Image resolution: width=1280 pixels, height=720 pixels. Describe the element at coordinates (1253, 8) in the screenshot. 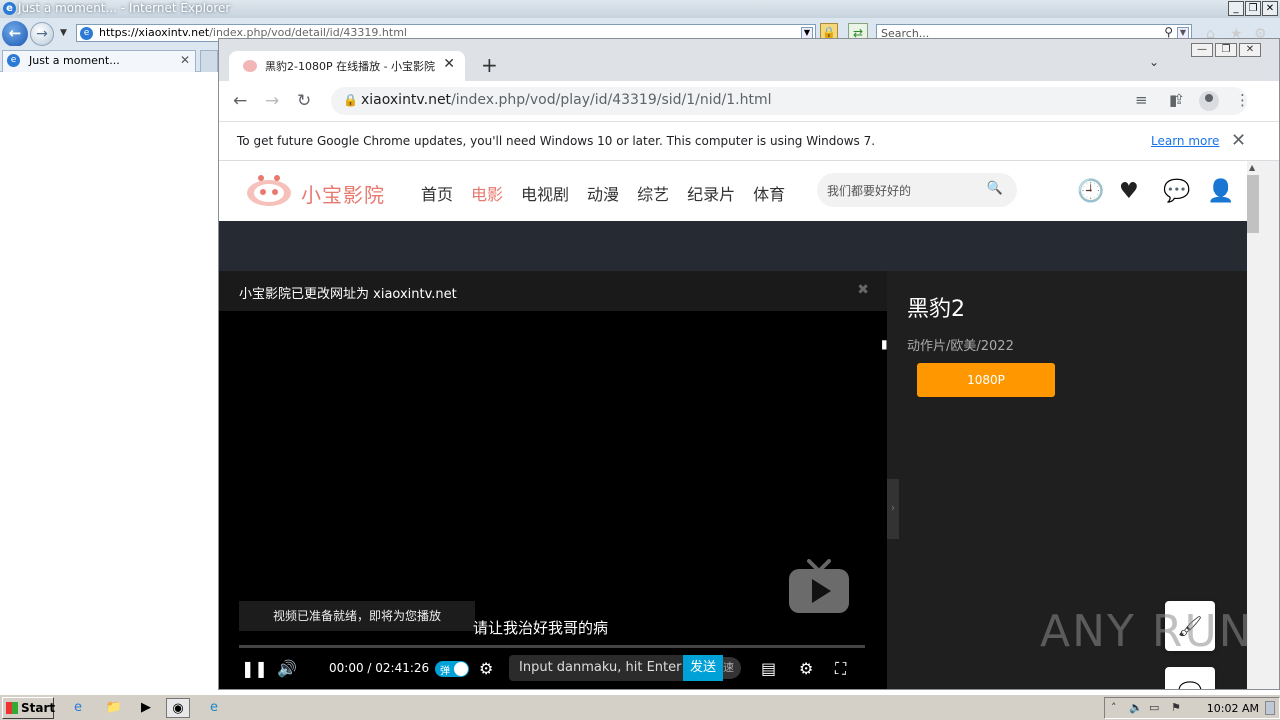

I see `restore-button: ❐` at that location.